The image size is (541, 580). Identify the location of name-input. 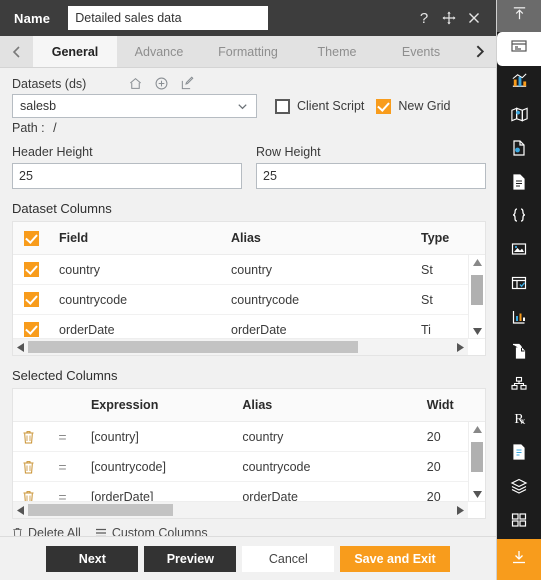
(168, 18).